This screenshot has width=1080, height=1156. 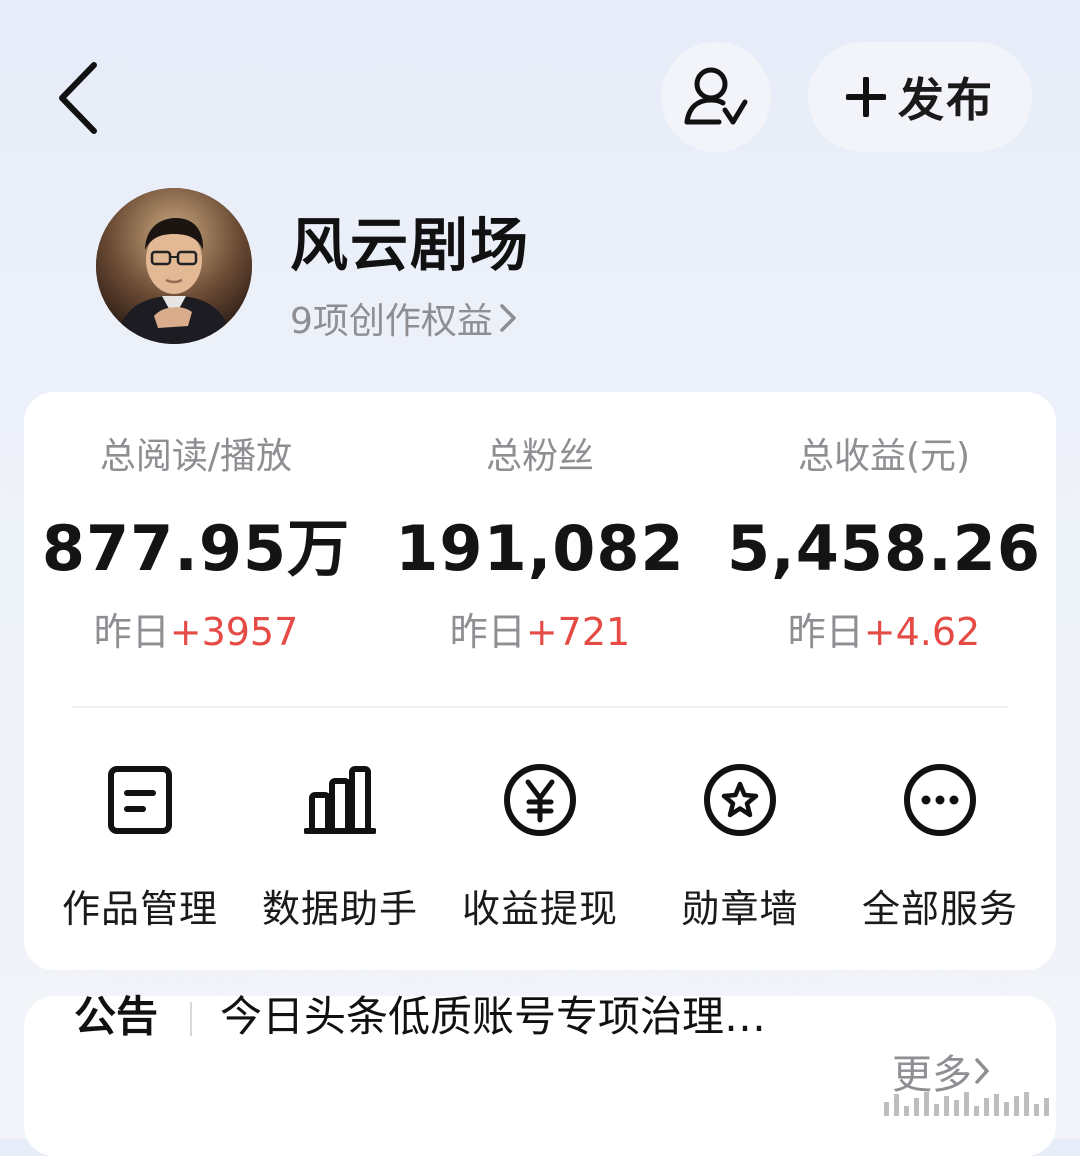 What do you see at coordinates (884, 548) in the screenshot?
I see `stat-value: 5,458.26` at bounding box center [884, 548].